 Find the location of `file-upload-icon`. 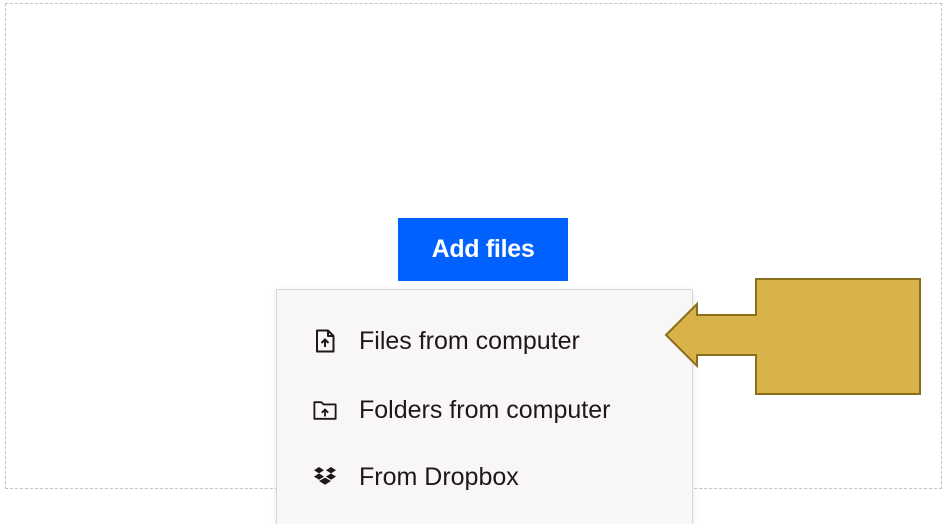

file-upload-icon is located at coordinates (325, 341).